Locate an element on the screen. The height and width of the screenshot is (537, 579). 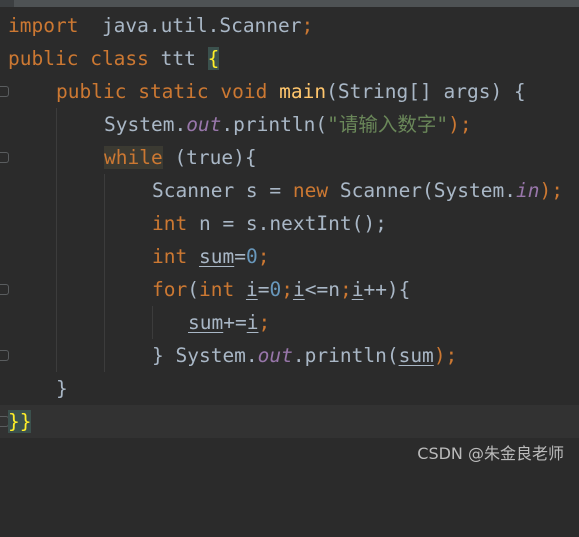
code-line-10: sum+=i; is located at coordinates (289, 322).